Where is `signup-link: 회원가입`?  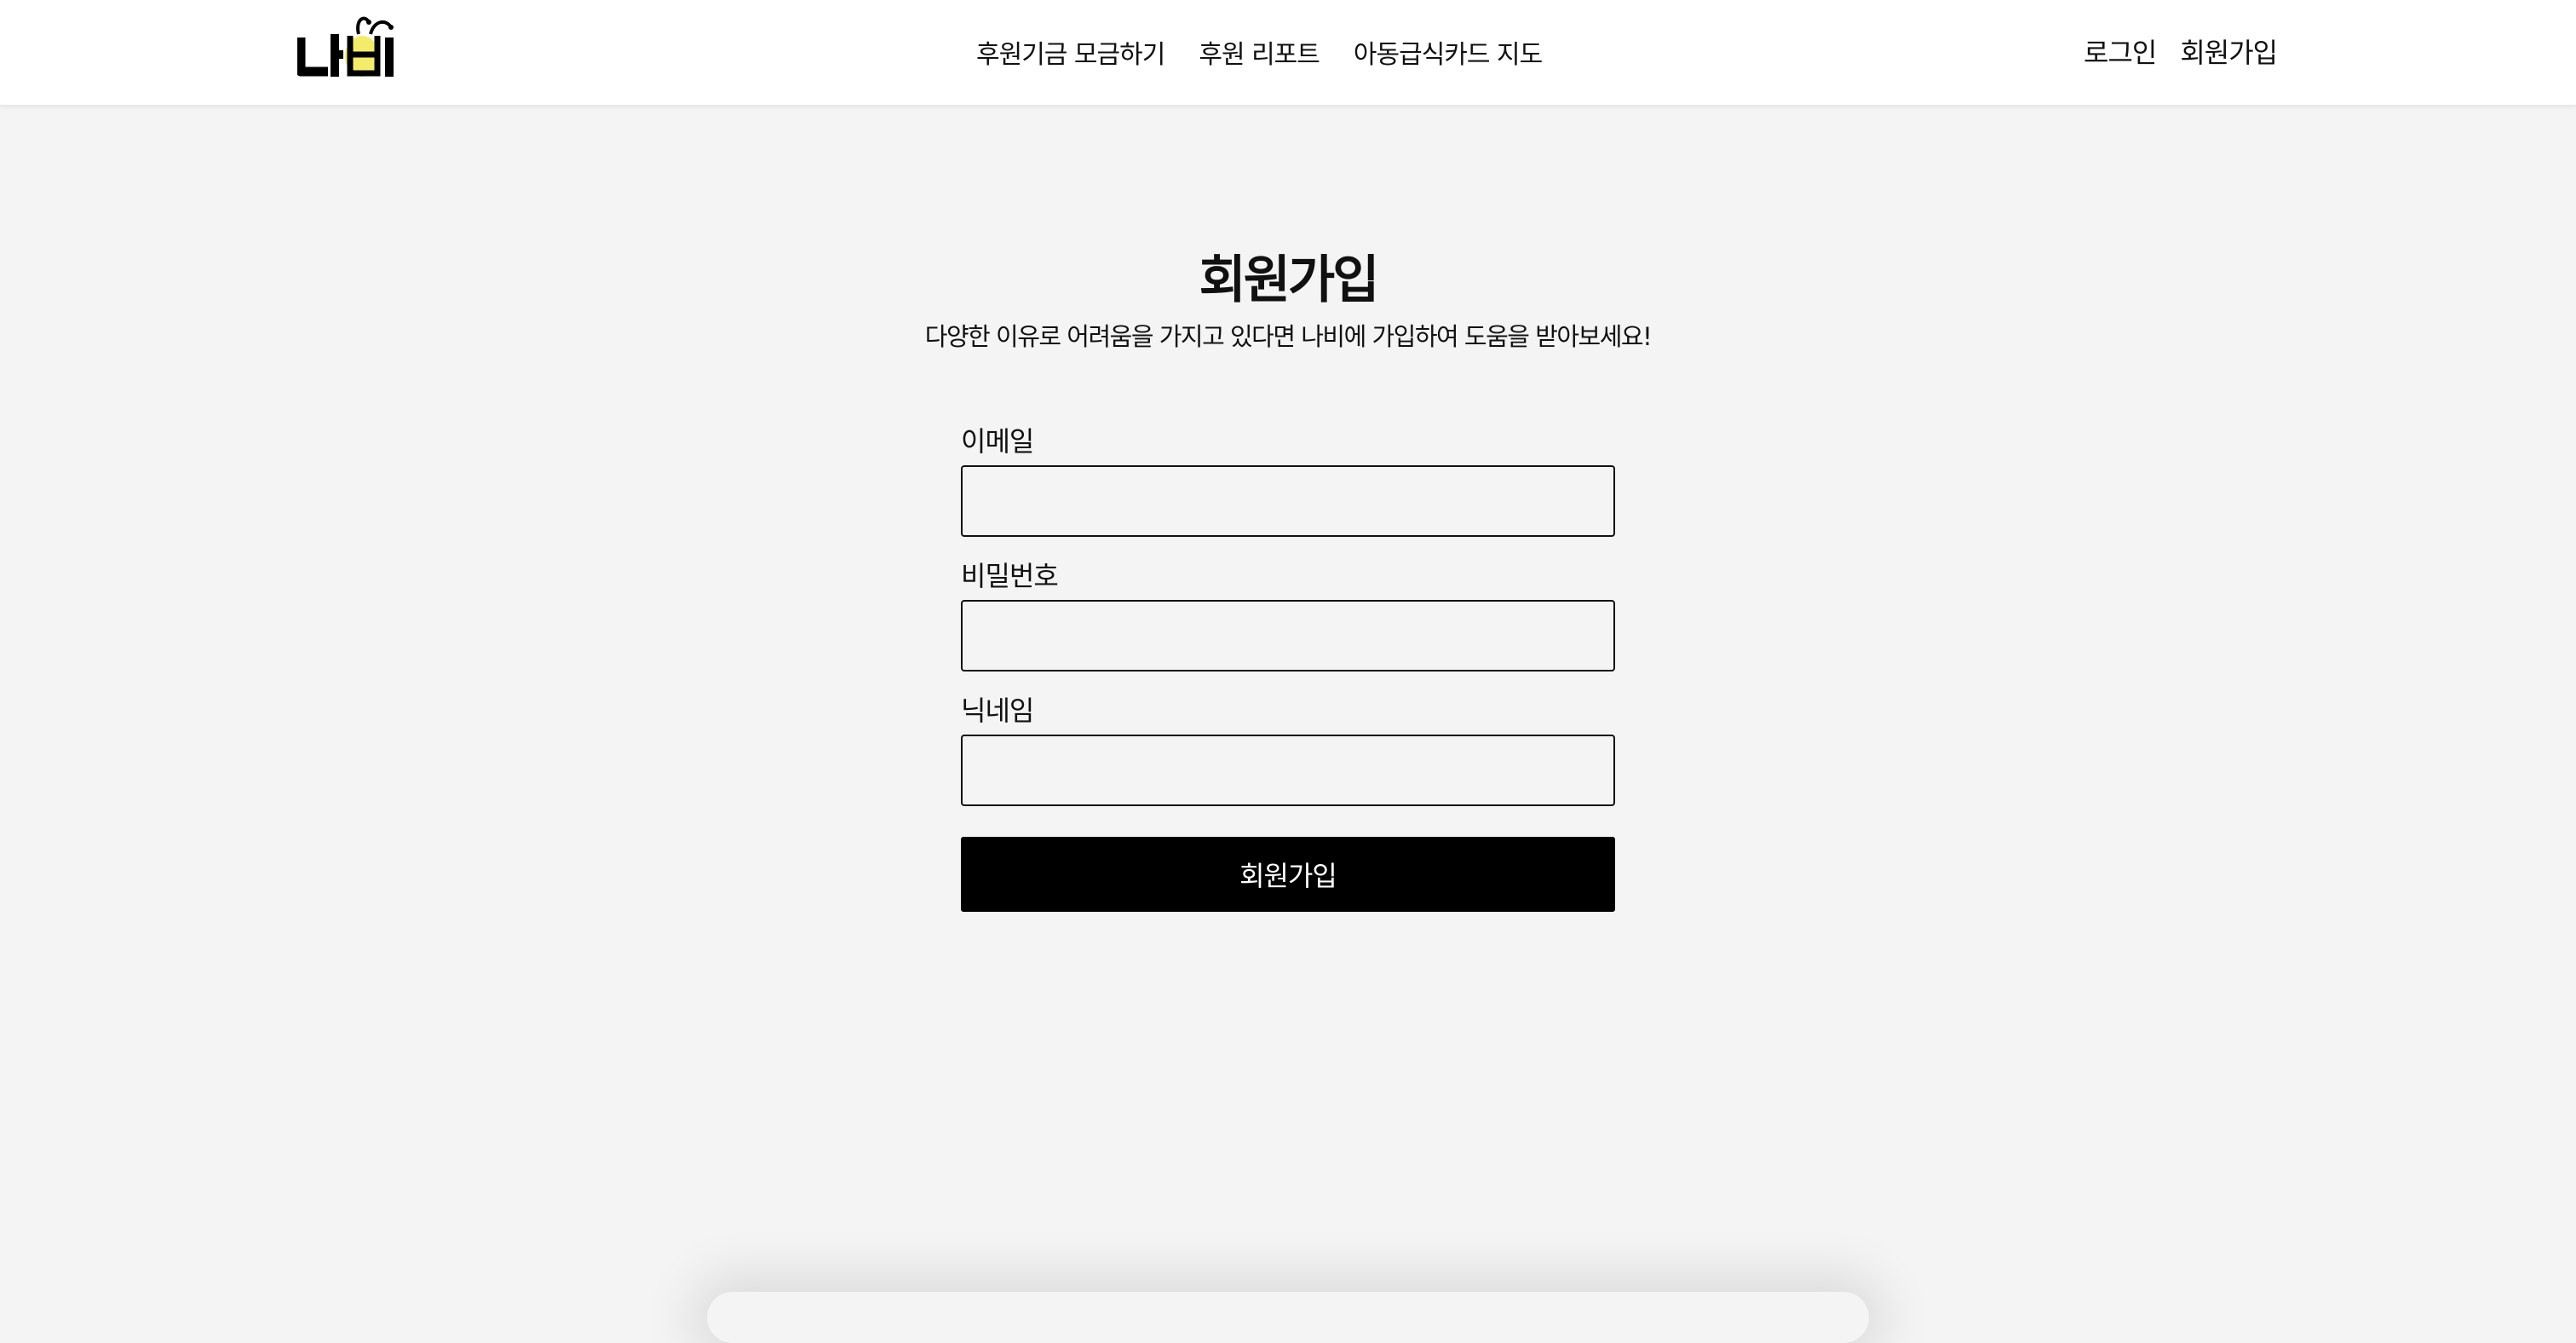
signup-link: 회원가입 is located at coordinates (2229, 51).